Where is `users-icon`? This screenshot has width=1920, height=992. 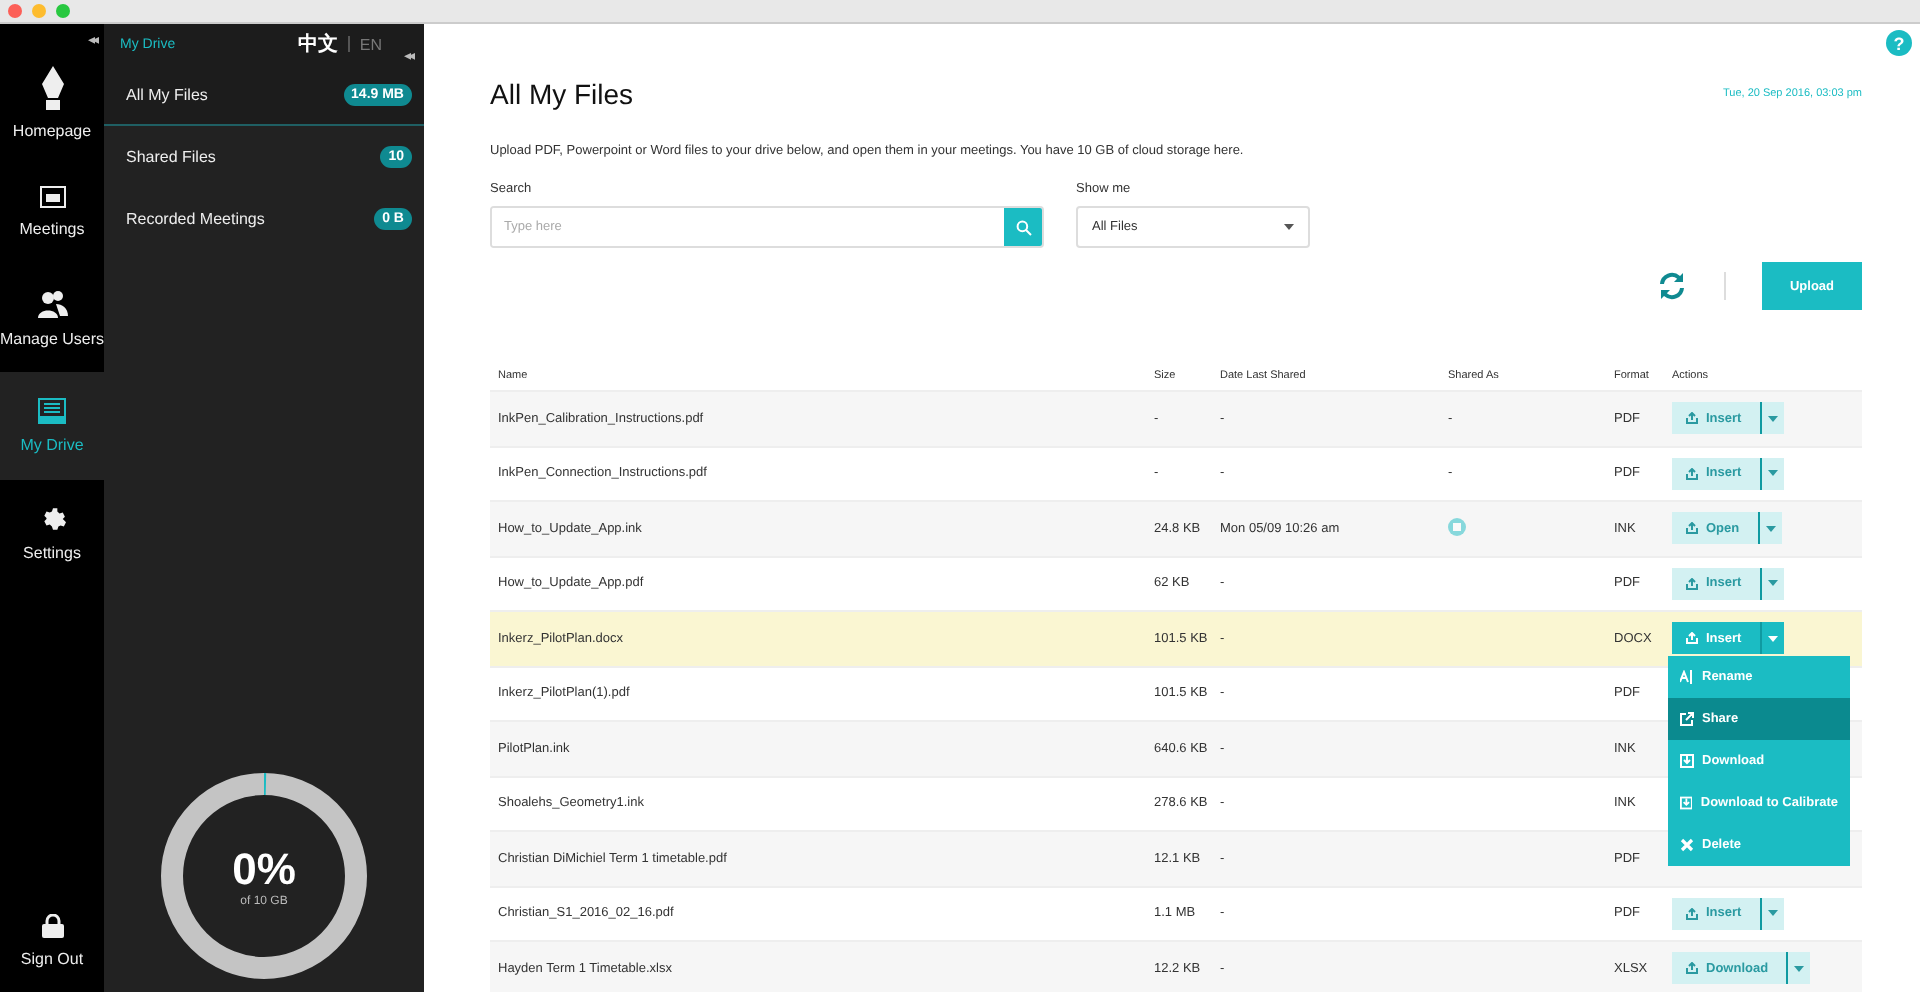 users-icon is located at coordinates (52, 303).